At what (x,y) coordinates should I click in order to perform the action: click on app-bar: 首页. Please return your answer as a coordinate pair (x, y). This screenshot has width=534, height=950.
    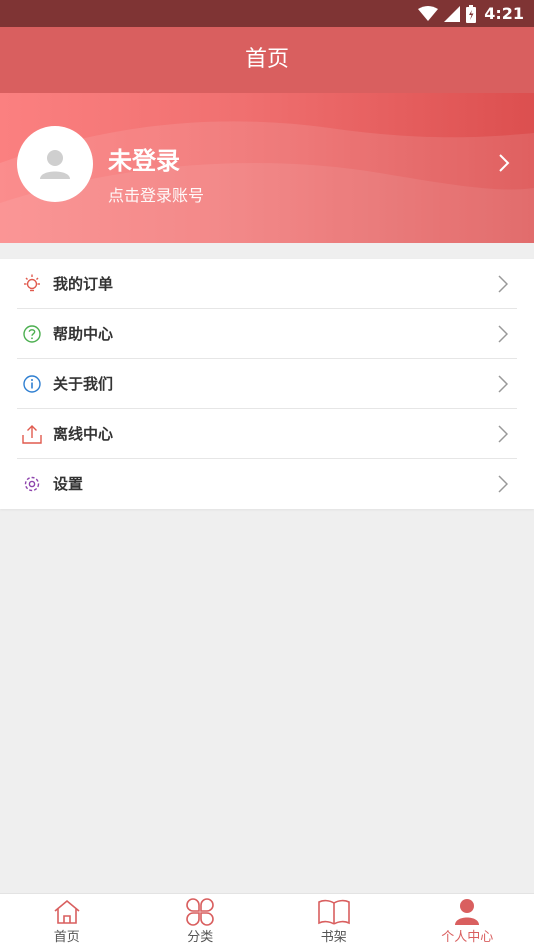
    Looking at the image, I should click on (267, 60).